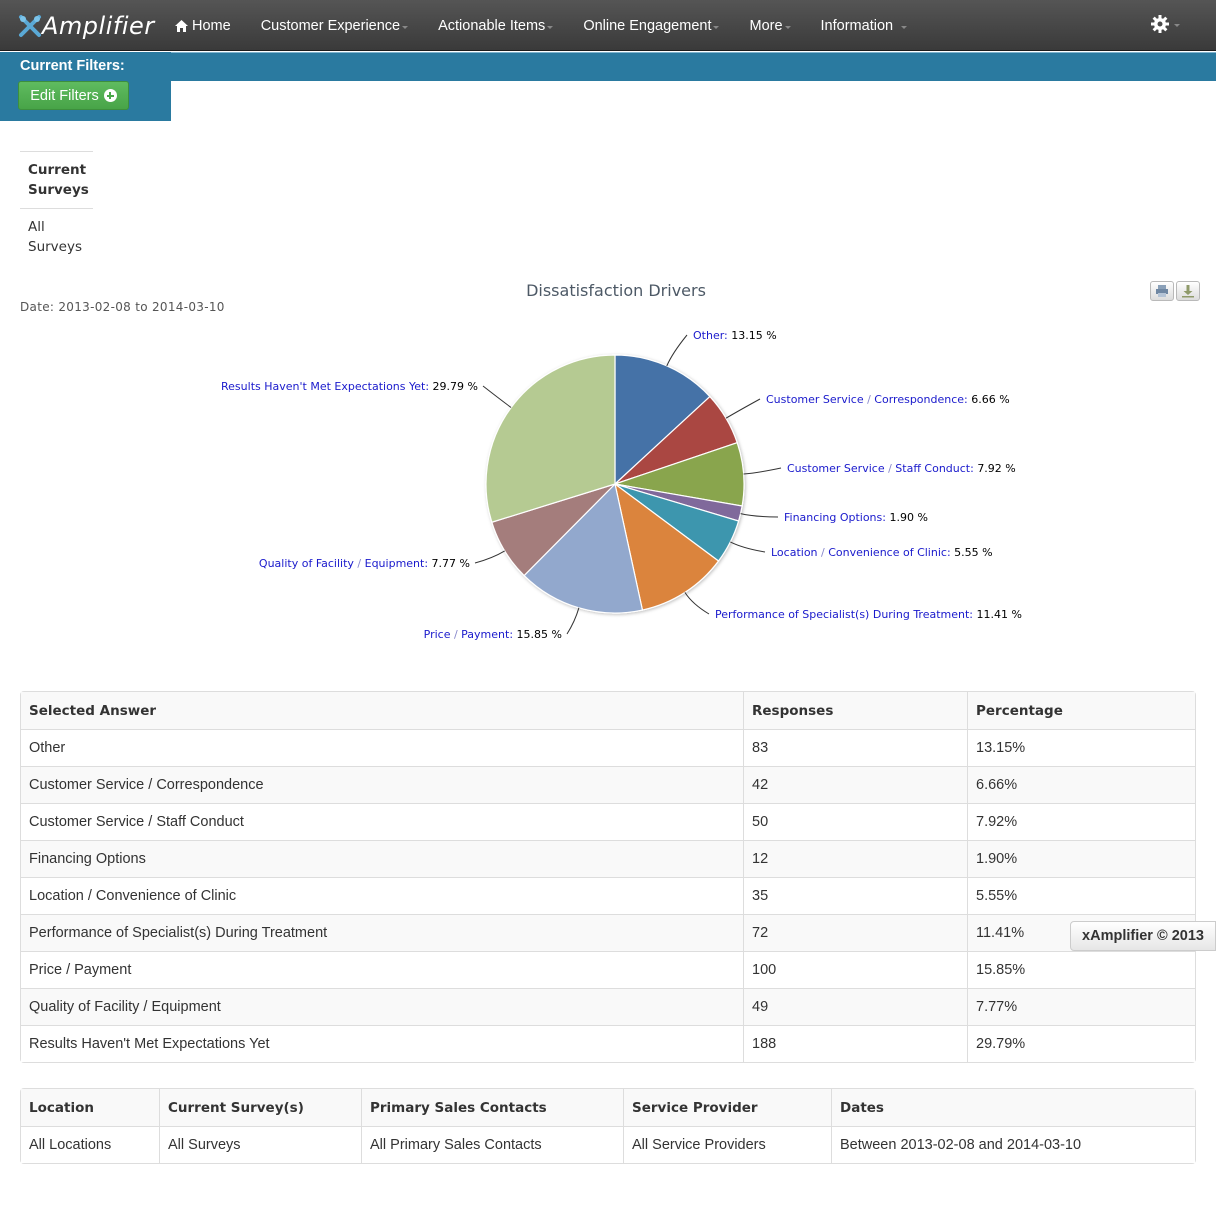  What do you see at coordinates (836, 468) in the screenshot?
I see `pie-label-name: Customer Service` at bounding box center [836, 468].